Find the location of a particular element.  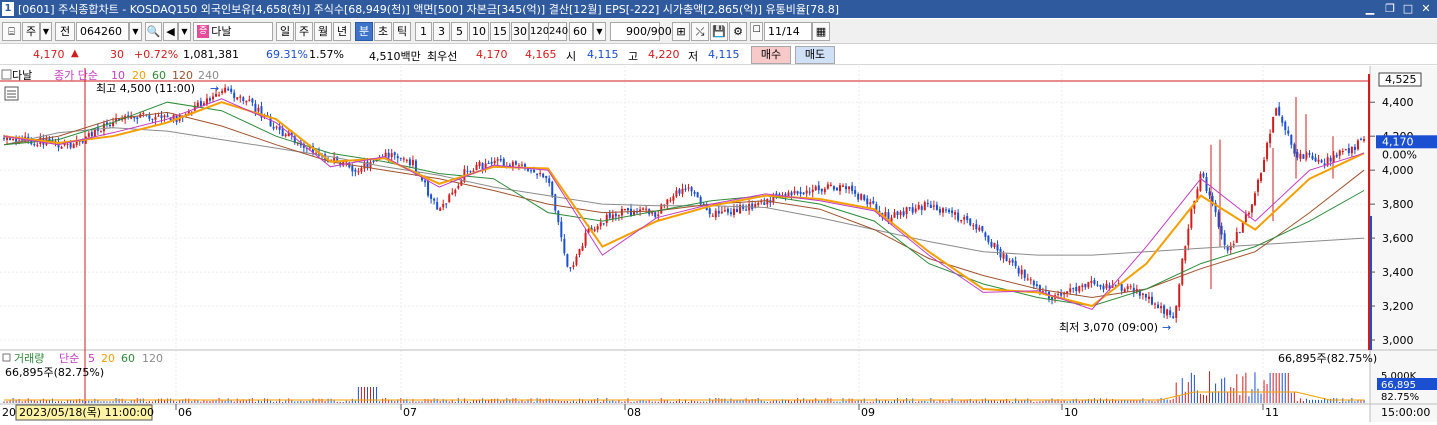

interval-5: 5 is located at coordinates (459, 31).